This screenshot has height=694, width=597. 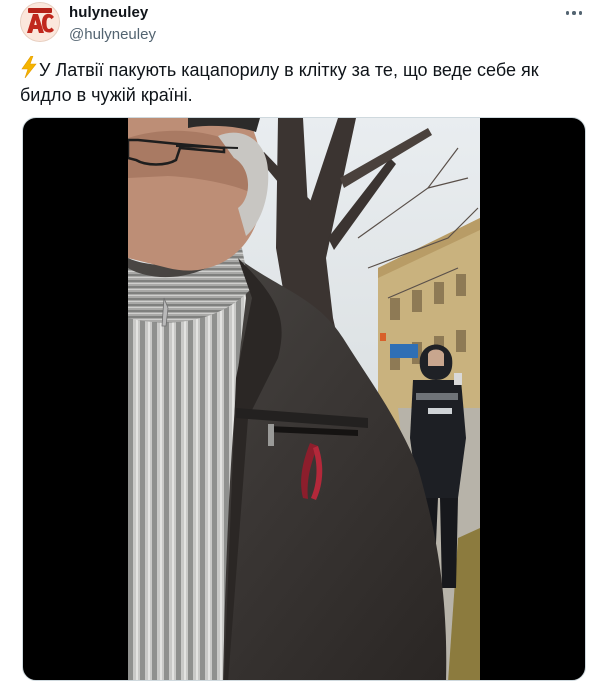 I want to click on user-handle: @hulyneuley, so click(x=112, y=35).